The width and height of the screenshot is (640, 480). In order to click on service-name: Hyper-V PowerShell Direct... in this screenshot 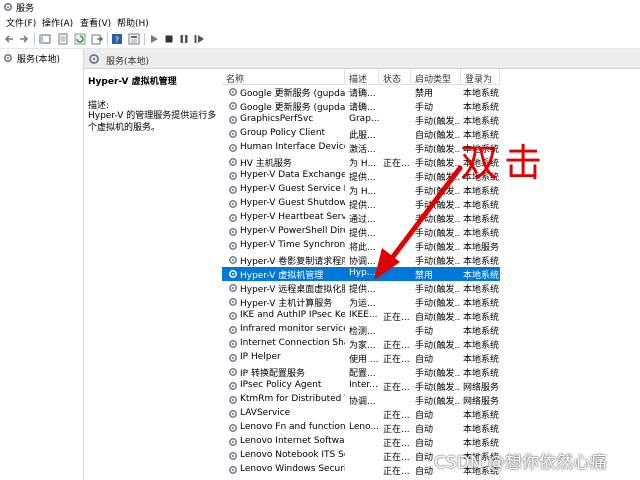, I will do `click(292, 231)`.